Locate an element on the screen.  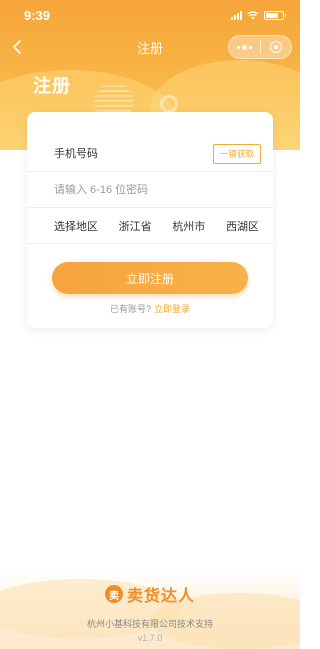
phone-row: 一键获取 is located at coordinates (150, 154).